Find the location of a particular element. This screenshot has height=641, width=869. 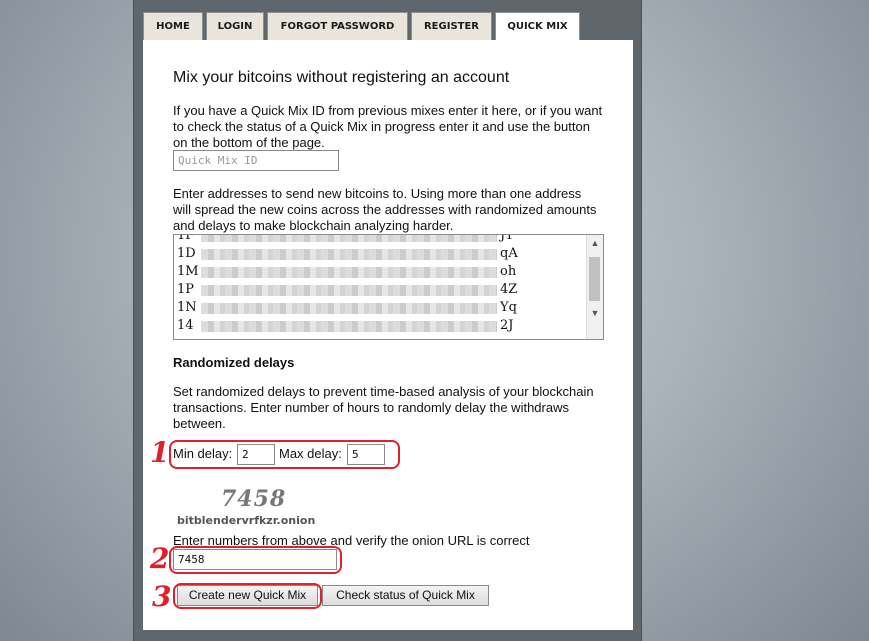

address-suffix: 4Z is located at coordinates (509, 289).